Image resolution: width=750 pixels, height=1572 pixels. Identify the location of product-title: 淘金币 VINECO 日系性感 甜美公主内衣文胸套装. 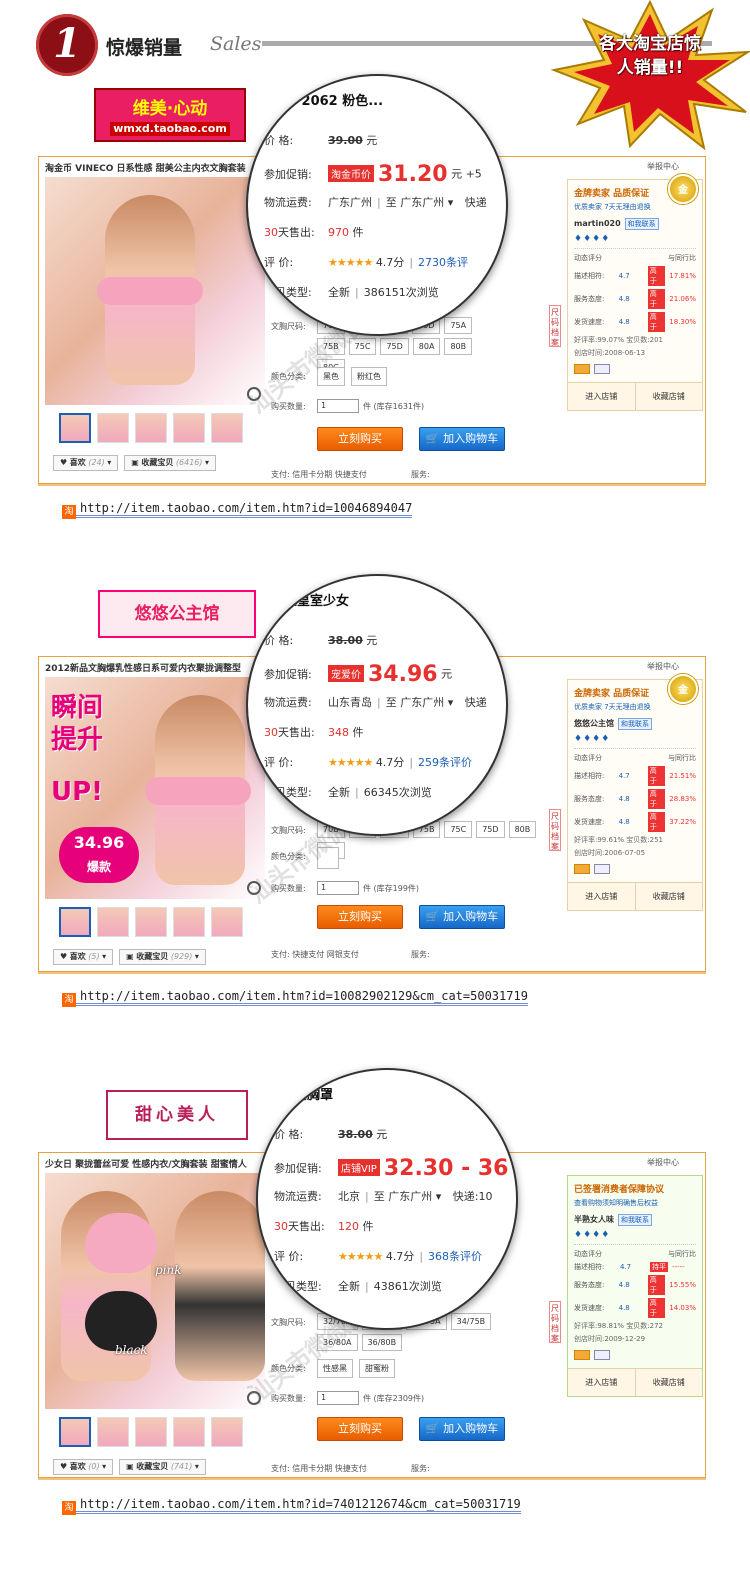
(145, 167).